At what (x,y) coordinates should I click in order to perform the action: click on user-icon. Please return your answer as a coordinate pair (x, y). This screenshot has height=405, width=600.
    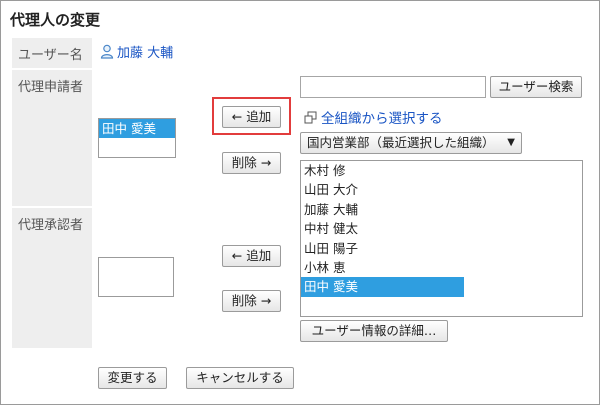
    Looking at the image, I should click on (107, 51).